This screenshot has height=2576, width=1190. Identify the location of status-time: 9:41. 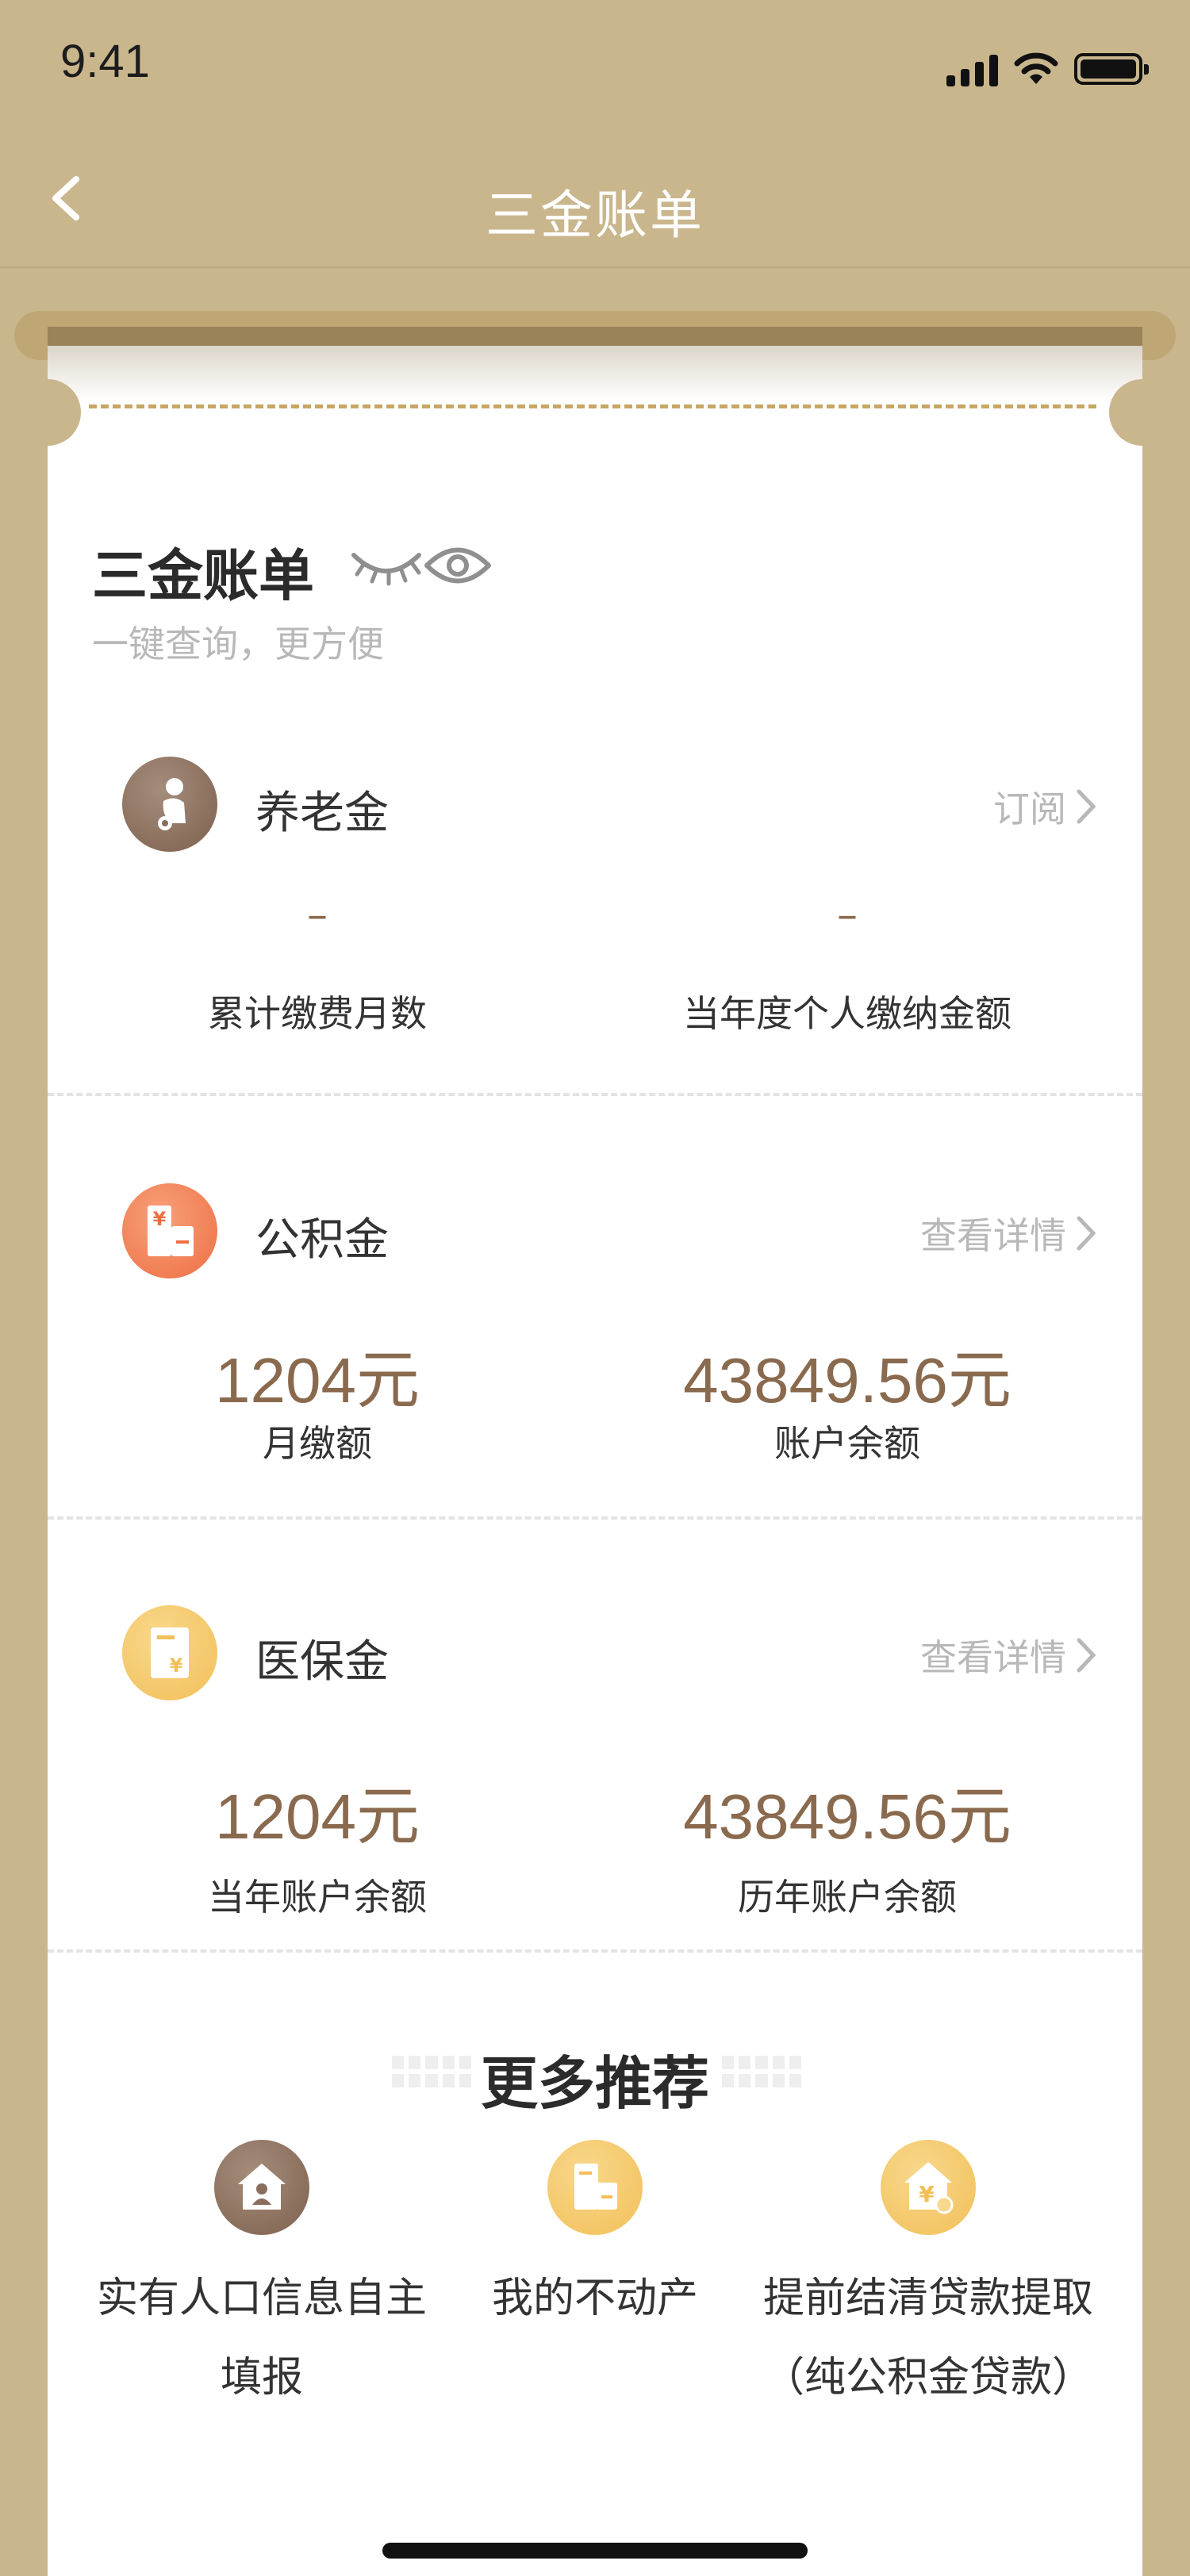
(105, 61).